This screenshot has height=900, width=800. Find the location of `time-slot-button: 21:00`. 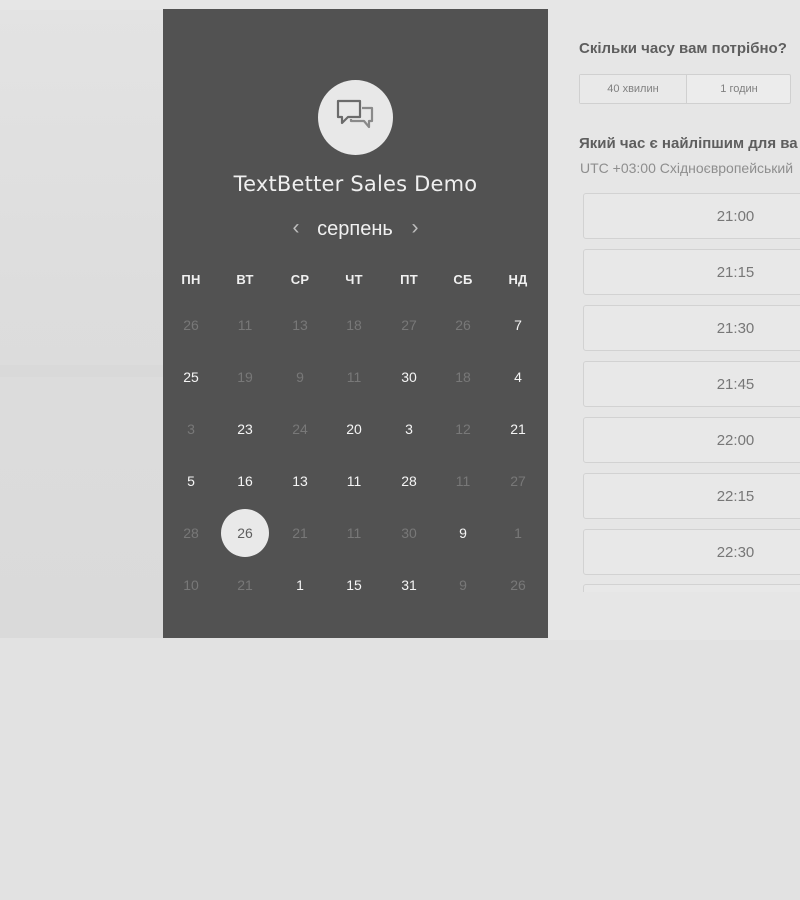

time-slot-button: 21:00 is located at coordinates (691, 216).